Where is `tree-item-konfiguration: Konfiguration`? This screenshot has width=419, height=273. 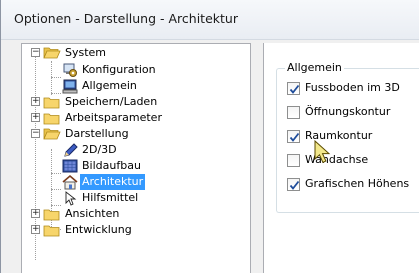 tree-item-konfiguration: Konfiguration is located at coordinates (122, 70).